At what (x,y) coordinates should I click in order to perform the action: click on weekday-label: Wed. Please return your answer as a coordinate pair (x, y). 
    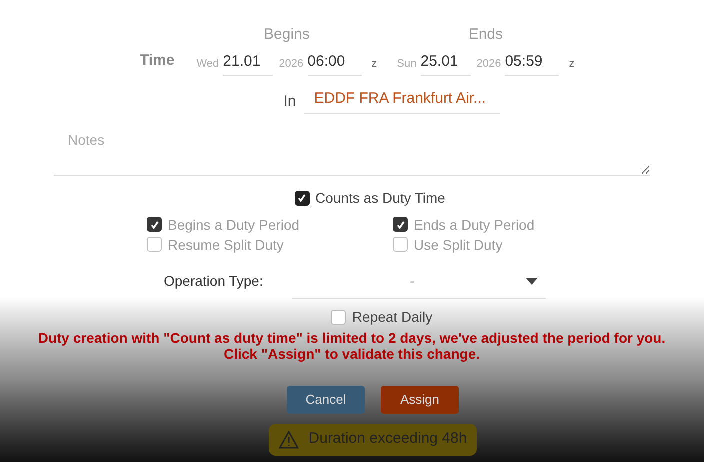
    Looking at the image, I should click on (208, 64).